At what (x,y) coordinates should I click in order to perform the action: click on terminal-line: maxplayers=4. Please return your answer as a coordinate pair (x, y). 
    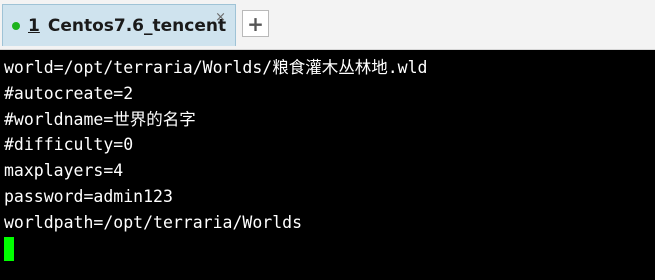
    Looking at the image, I should click on (64, 171).